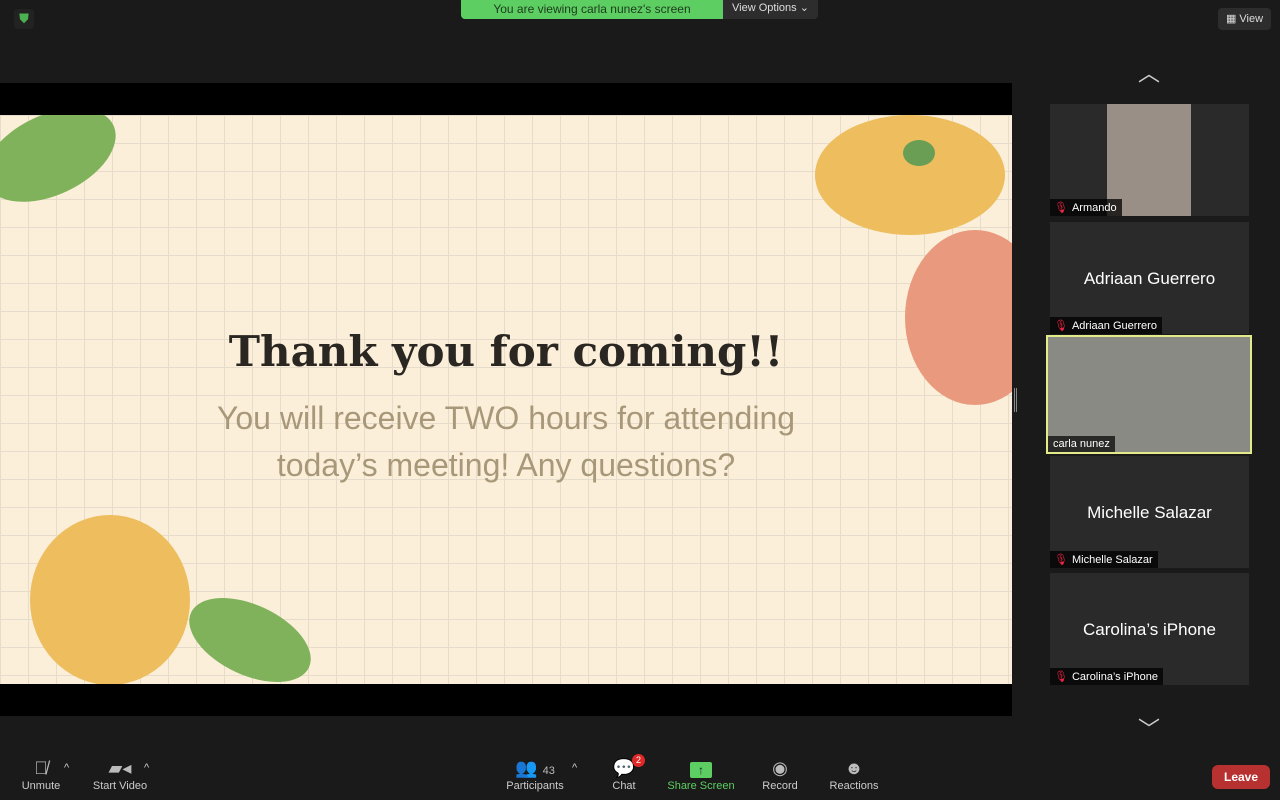  I want to click on leave-button: Leave, so click(1241, 777).